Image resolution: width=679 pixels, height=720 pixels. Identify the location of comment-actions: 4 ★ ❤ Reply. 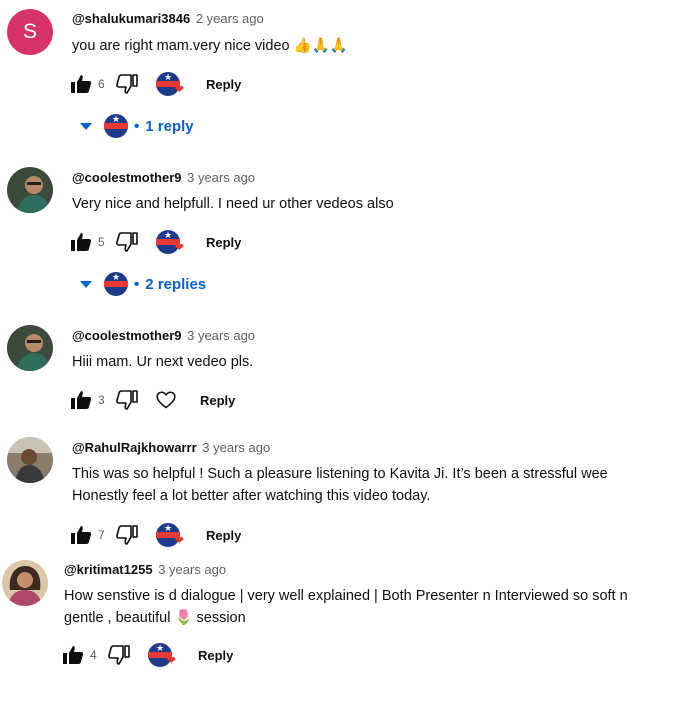
(147, 655).